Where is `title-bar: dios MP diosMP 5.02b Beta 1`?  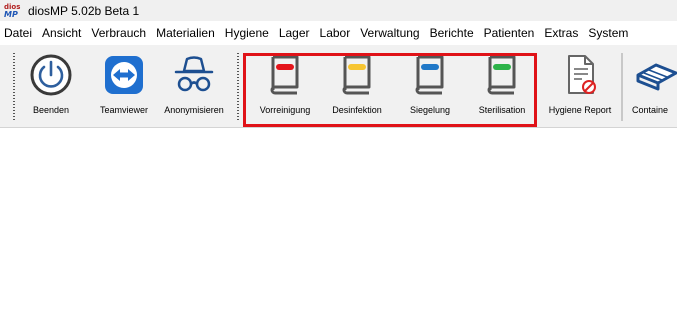 title-bar: dios MP diosMP 5.02b Beta 1 is located at coordinates (338, 10).